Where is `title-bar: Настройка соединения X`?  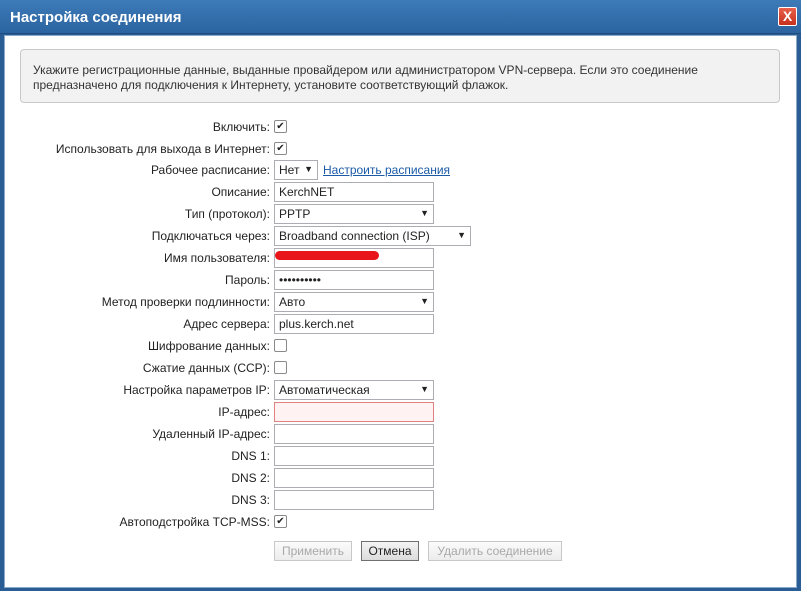 title-bar: Настройка соединения X is located at coordinates (400, 17).